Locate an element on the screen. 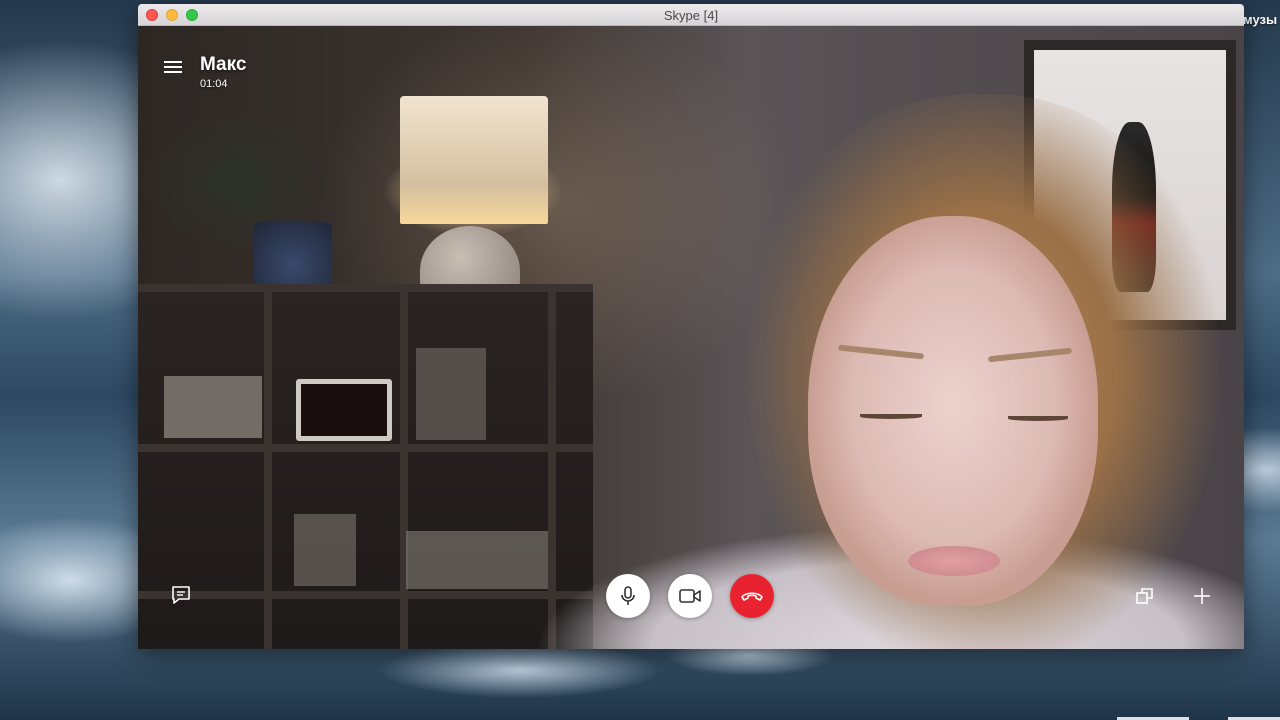 This screenshot has width=1280, height=720. window-title: Skype [4] is located at coordinates (691, 15).